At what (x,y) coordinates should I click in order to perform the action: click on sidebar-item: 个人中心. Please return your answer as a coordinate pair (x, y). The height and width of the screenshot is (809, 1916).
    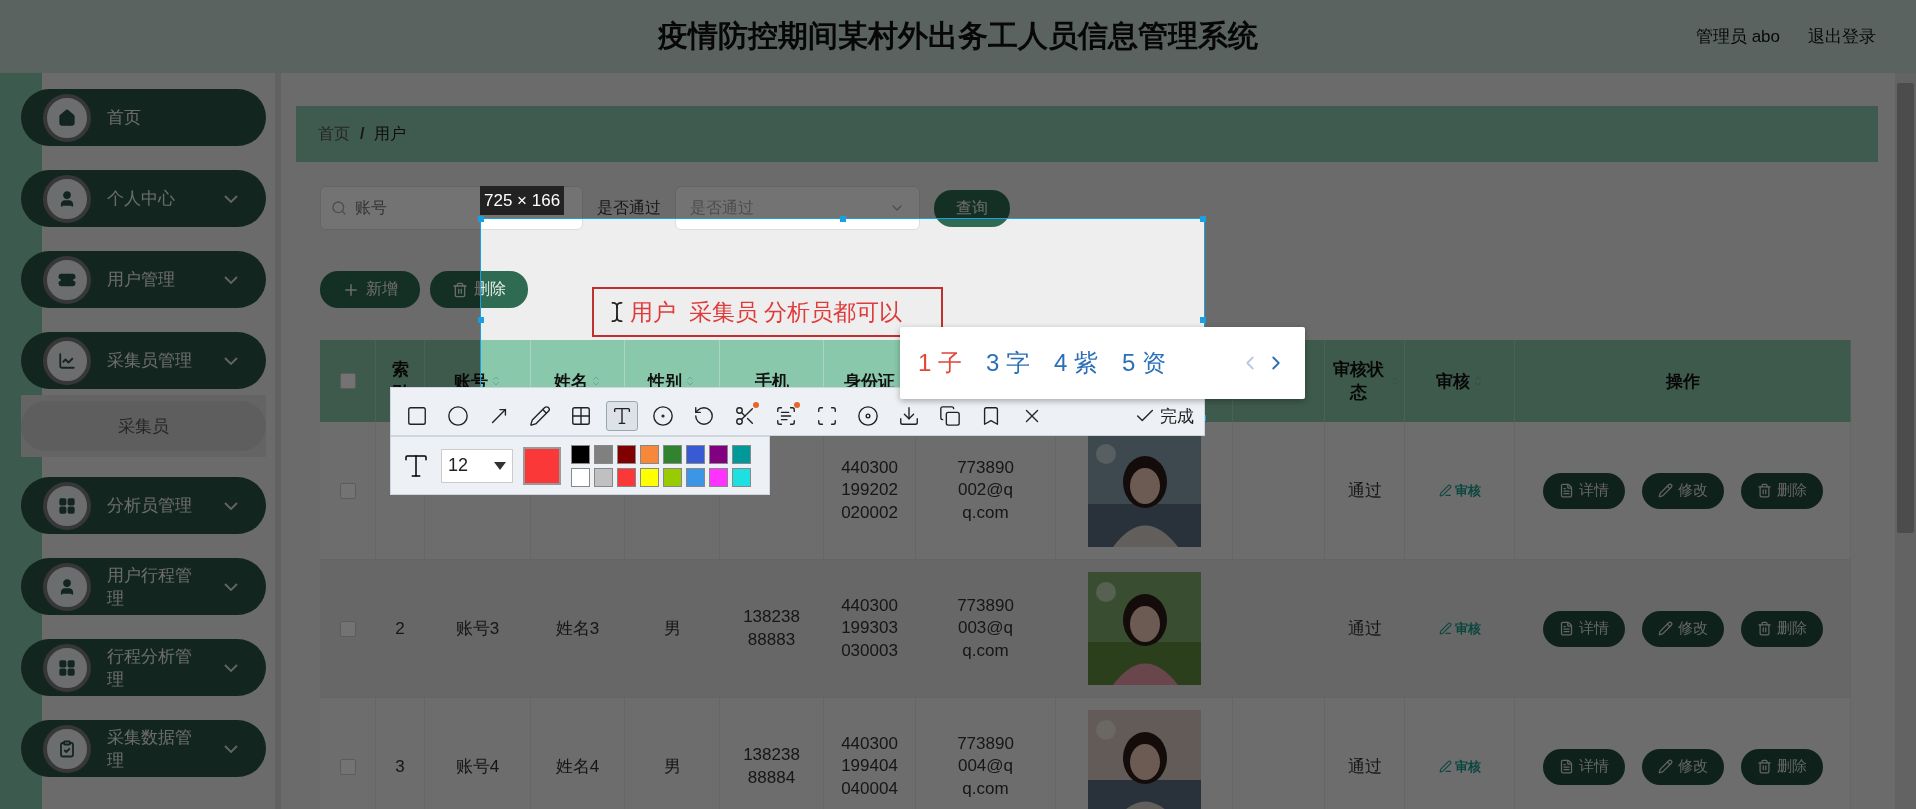
    Looking at the image, I should click on (143, 198).